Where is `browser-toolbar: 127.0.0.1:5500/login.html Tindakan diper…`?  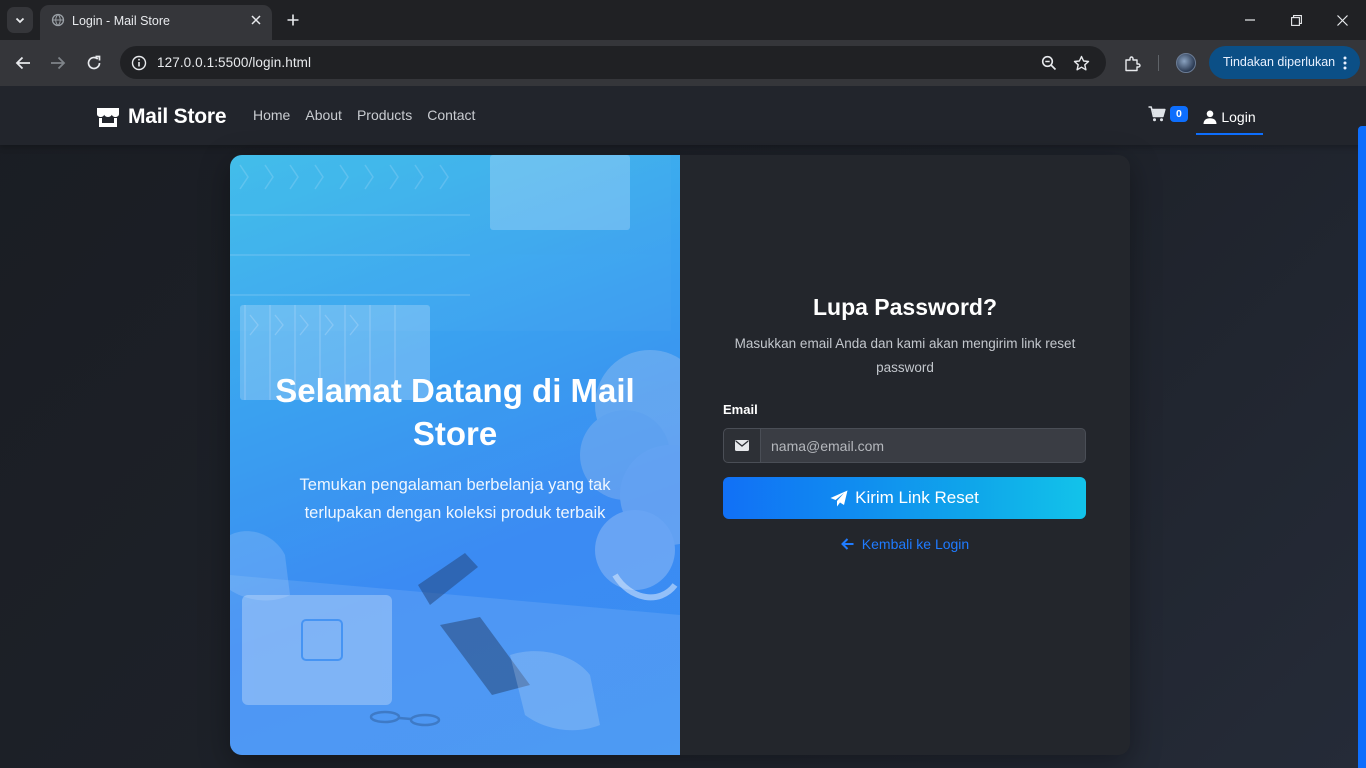 browser-toolbar: 127.0.0.1:5500/login.html Tindakan diper… is located at coordinates (683, 63).